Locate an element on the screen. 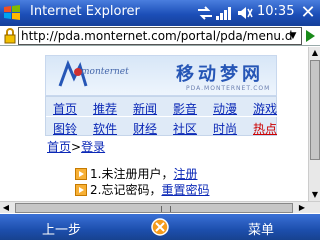  line-text: 1.未注册用户， is located at coordinates (132, 174).